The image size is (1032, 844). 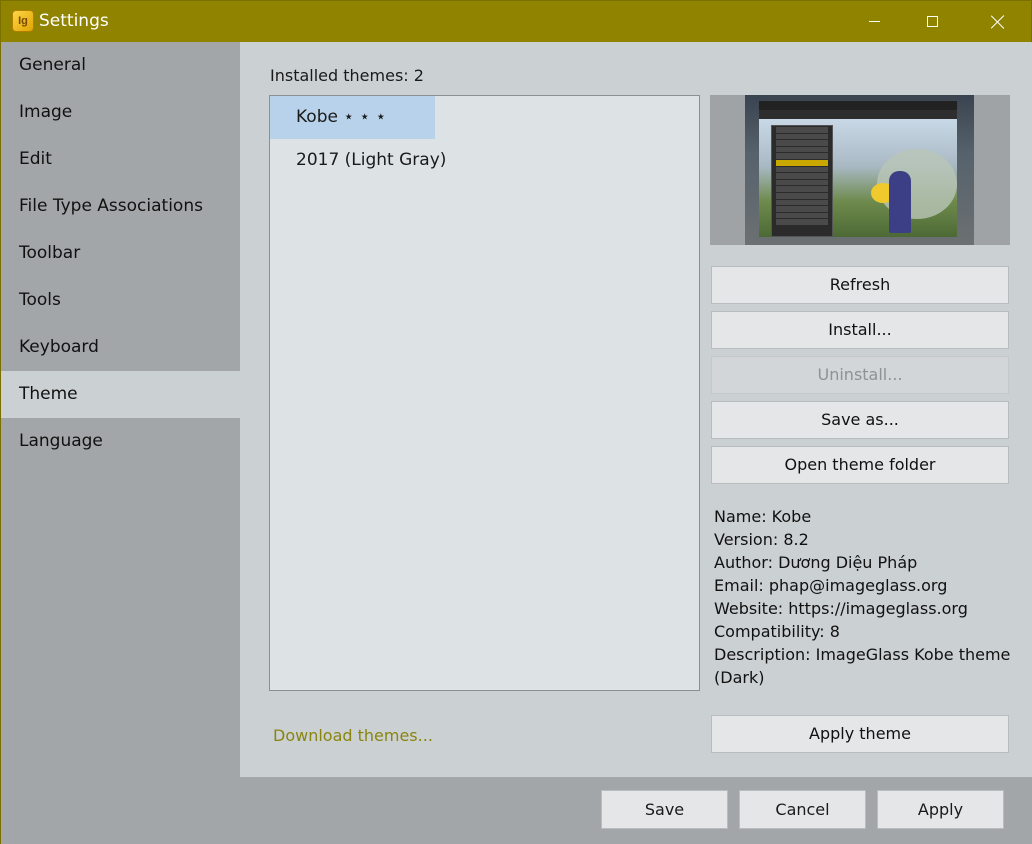 I want to click on apply-theme-button: Apply theme, so click(x=860, y=734).